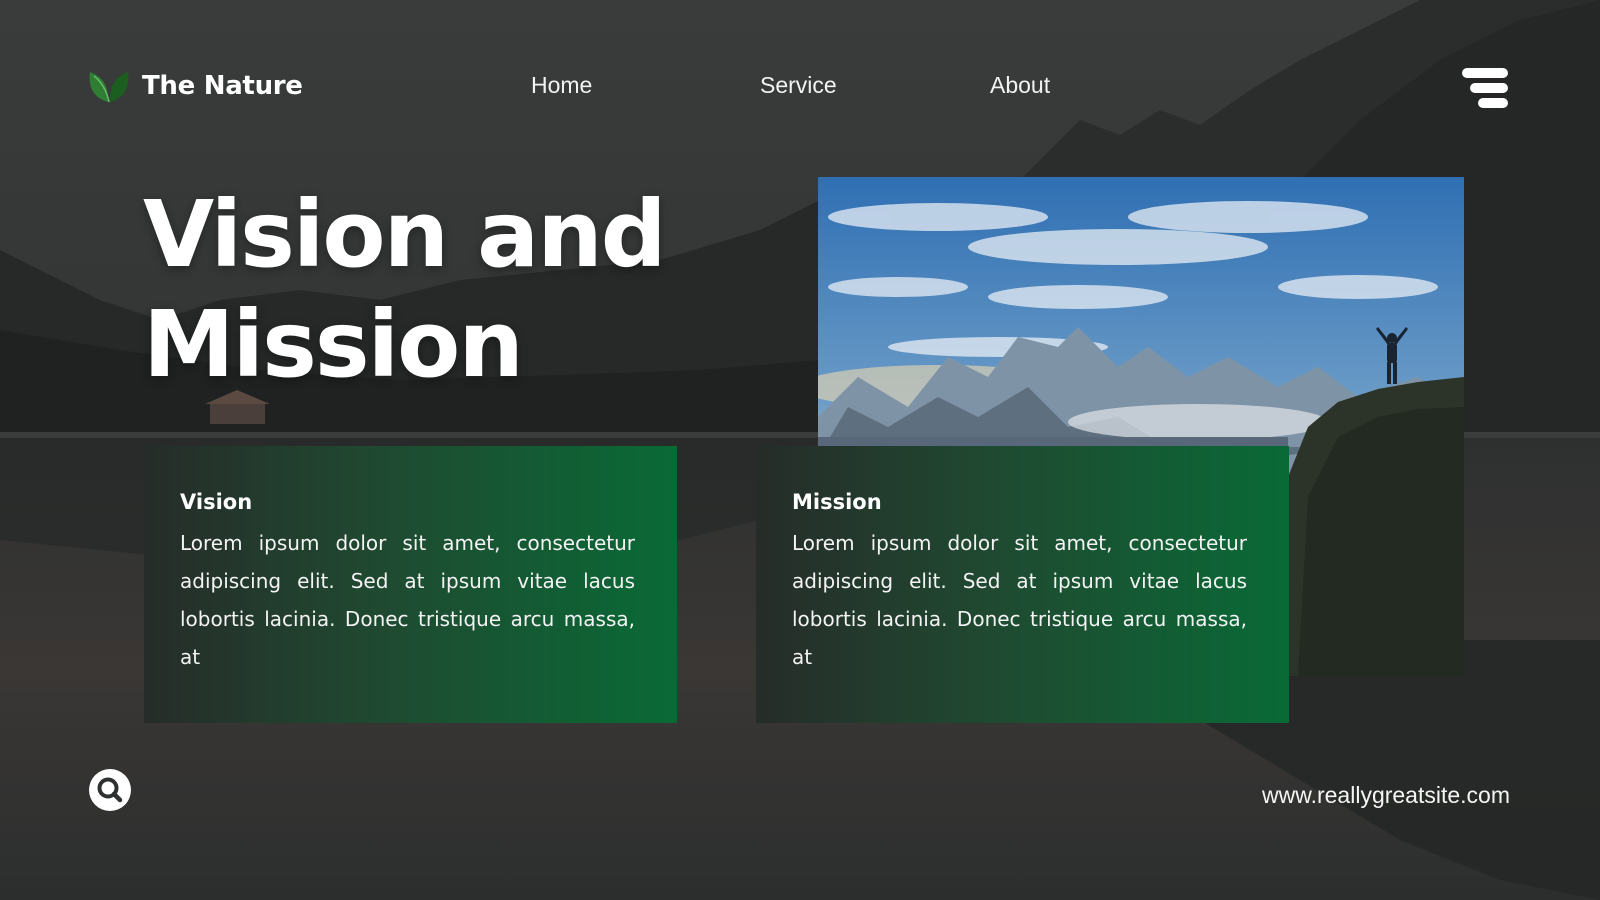 Image resolution: width=1600 pixels, height=900 pixels. I want to click on mission-card-title: Mission, so click(837, 502).